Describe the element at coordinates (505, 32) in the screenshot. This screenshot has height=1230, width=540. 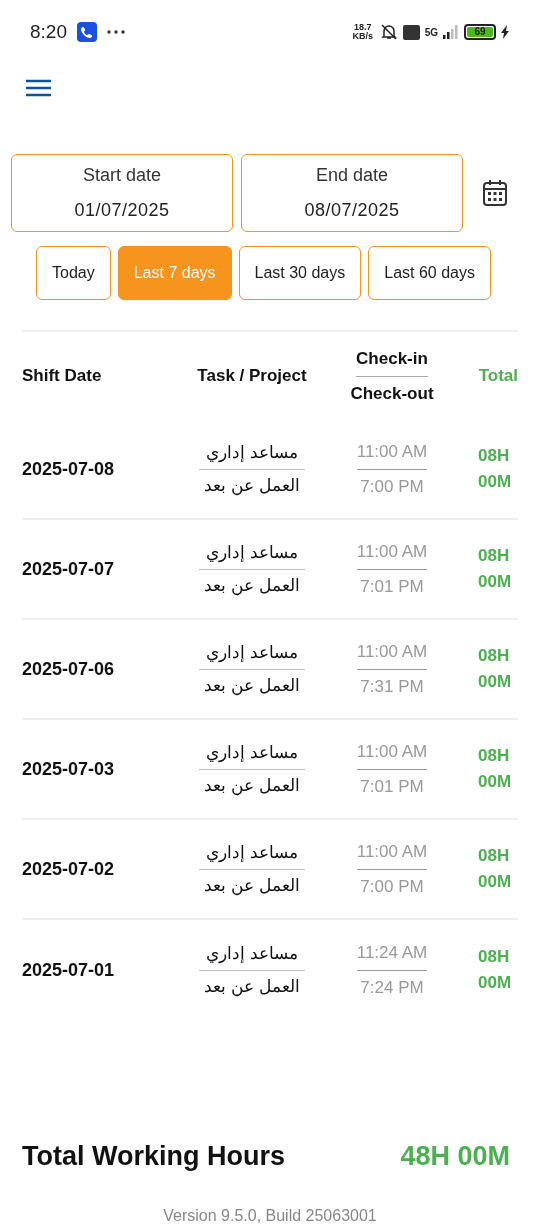
I see `charging-icon` at that location.